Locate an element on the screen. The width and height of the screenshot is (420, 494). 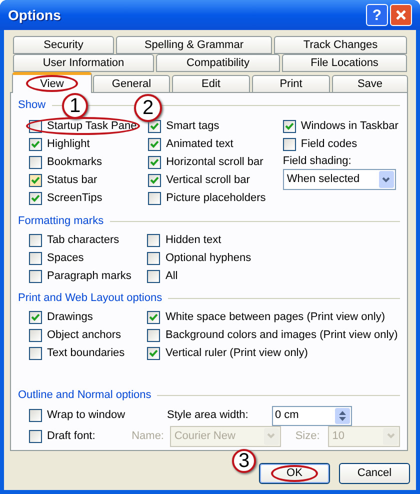
checkbox-label: Field codes is located at coordinates (329, 144).